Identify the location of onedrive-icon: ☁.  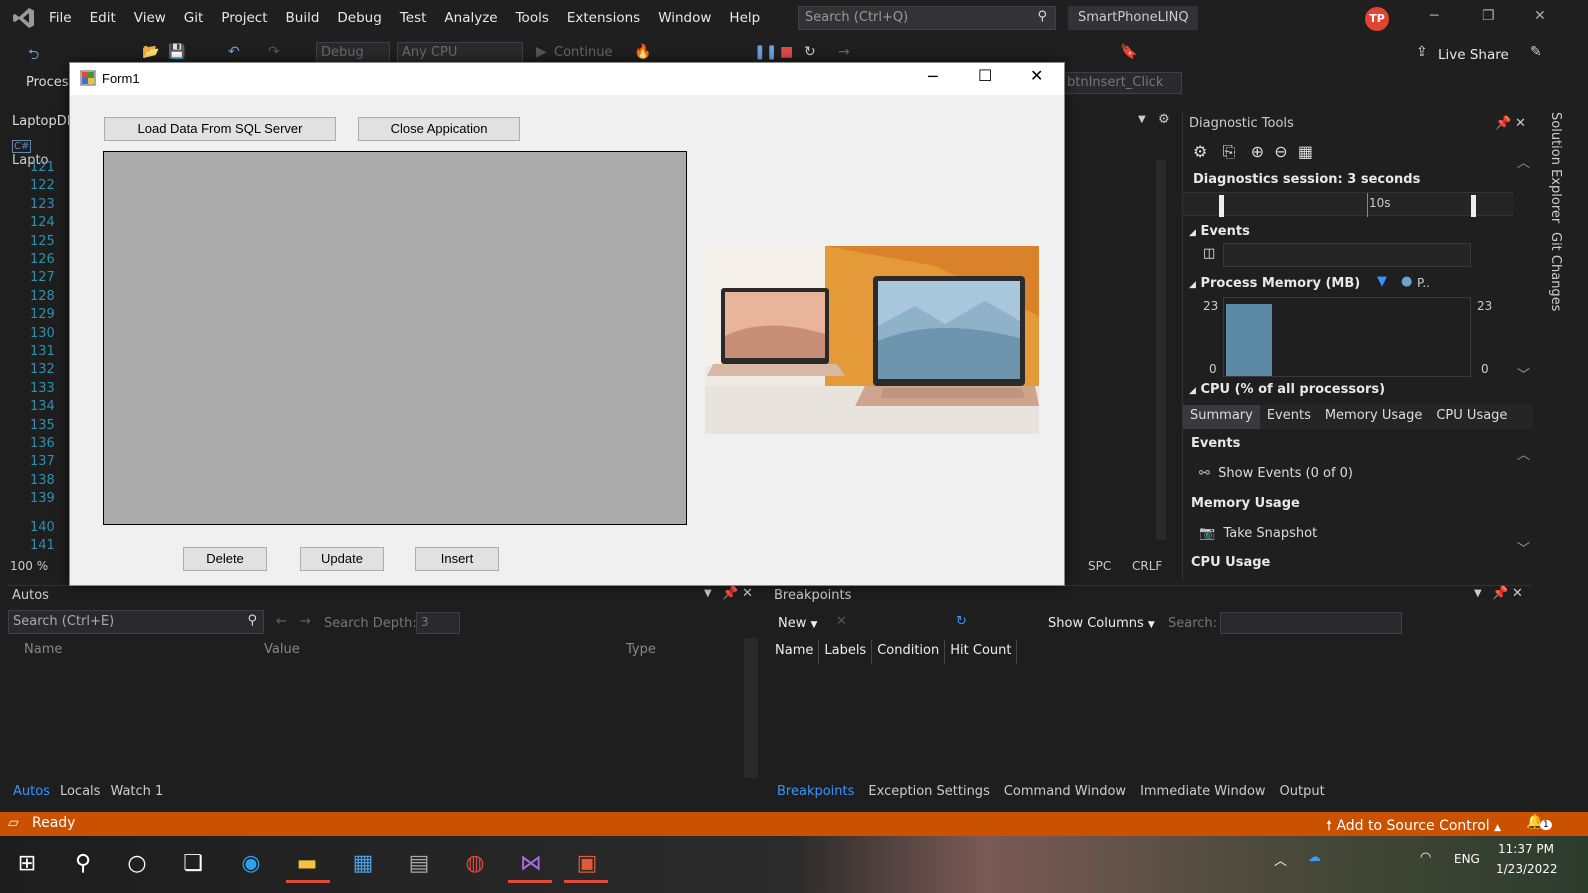
(1314, 857).